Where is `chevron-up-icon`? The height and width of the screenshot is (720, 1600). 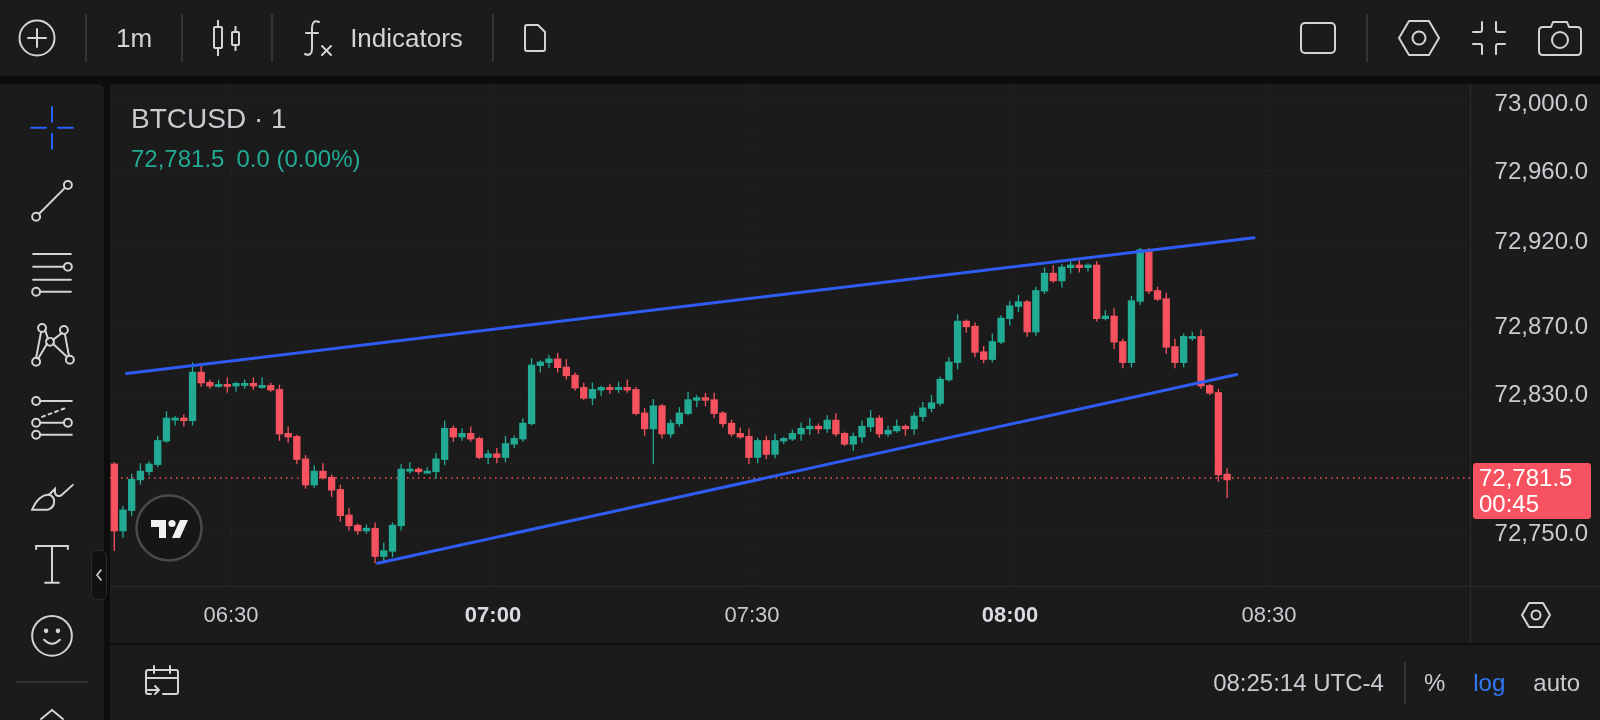 chevron-up-icon is located at coordinates (52, 714).